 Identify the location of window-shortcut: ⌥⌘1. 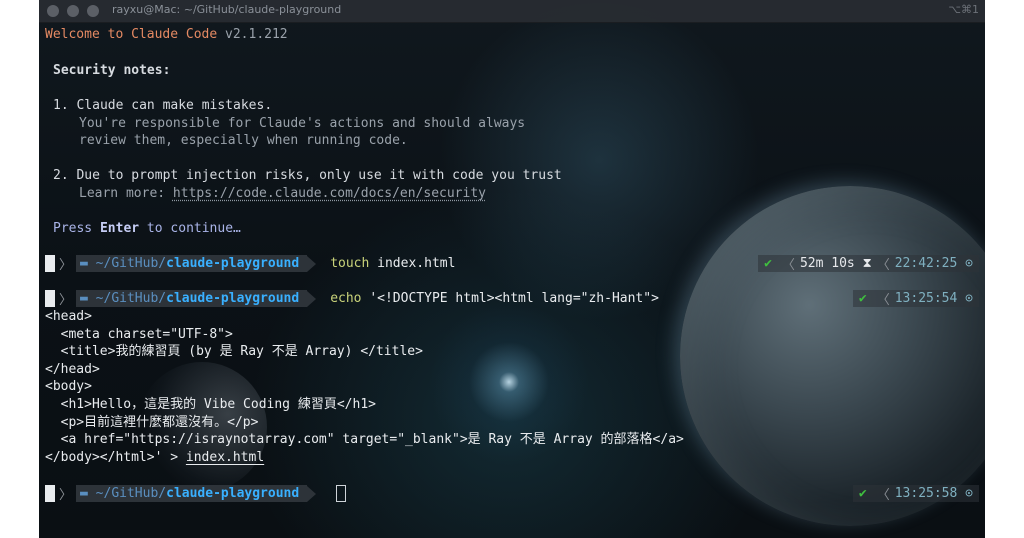
(963, 9).